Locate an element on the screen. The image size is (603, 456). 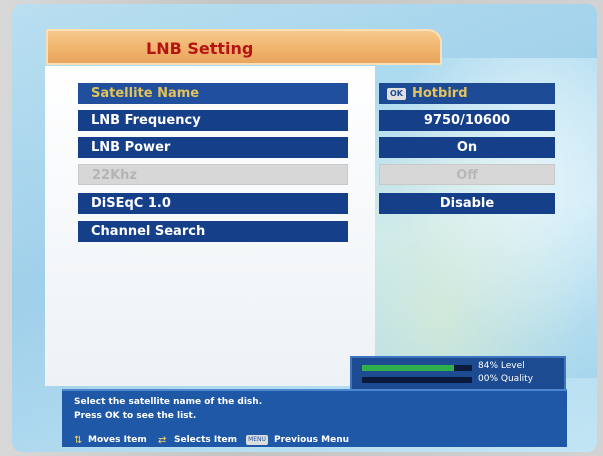
quality-label: 00% Quality is located at coordinates (506, 379).